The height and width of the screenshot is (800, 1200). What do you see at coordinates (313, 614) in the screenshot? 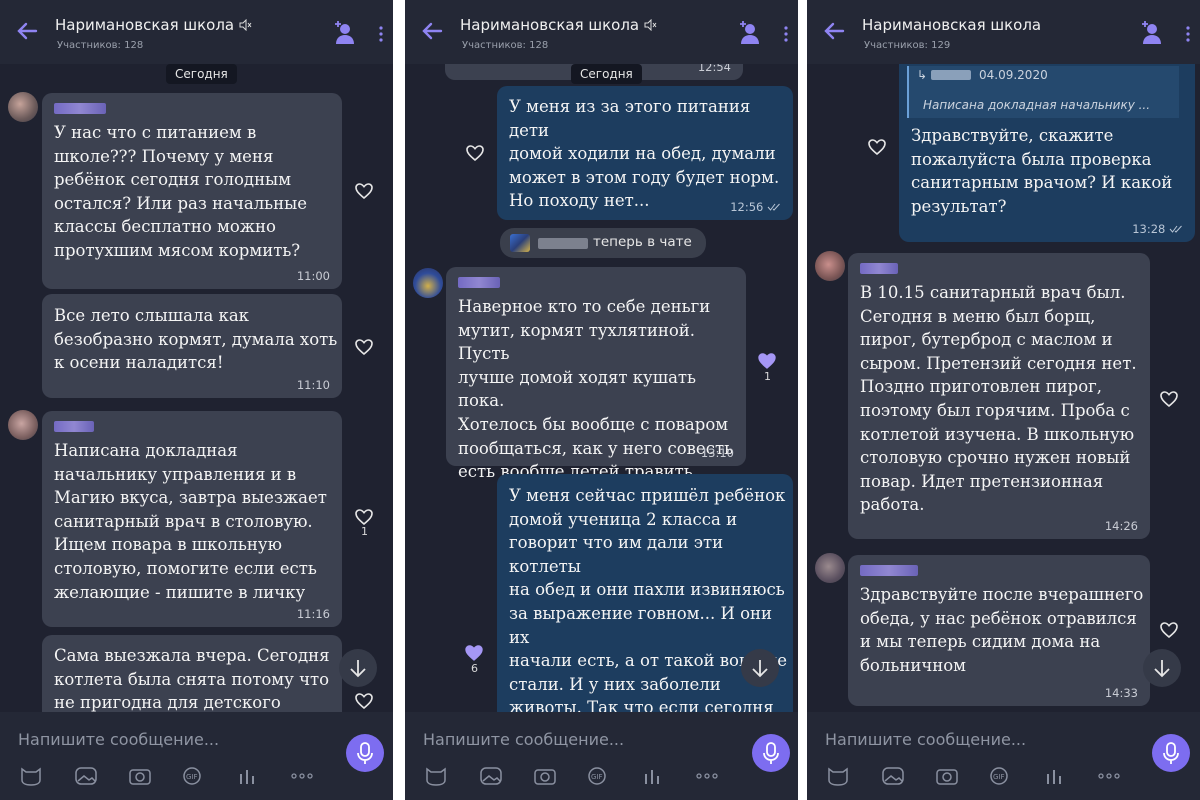
I see `message-time: 11:16` at bounding box center [313, 614].